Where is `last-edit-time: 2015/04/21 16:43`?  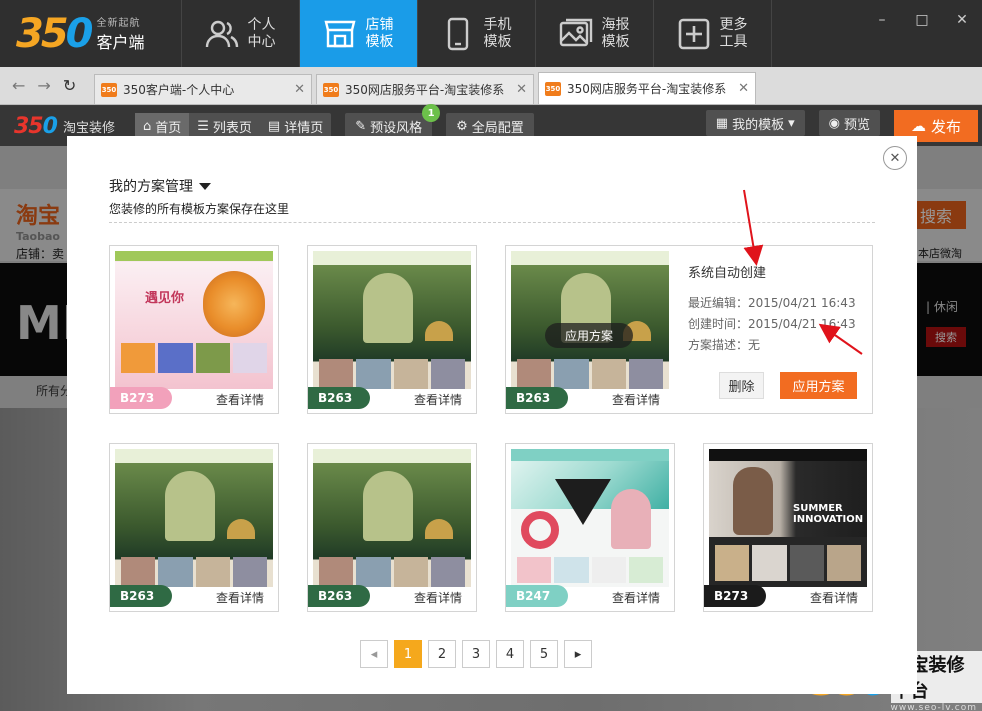 last-edit-time: 2015/04/21 16:43 is located at coordinates (802, 303).